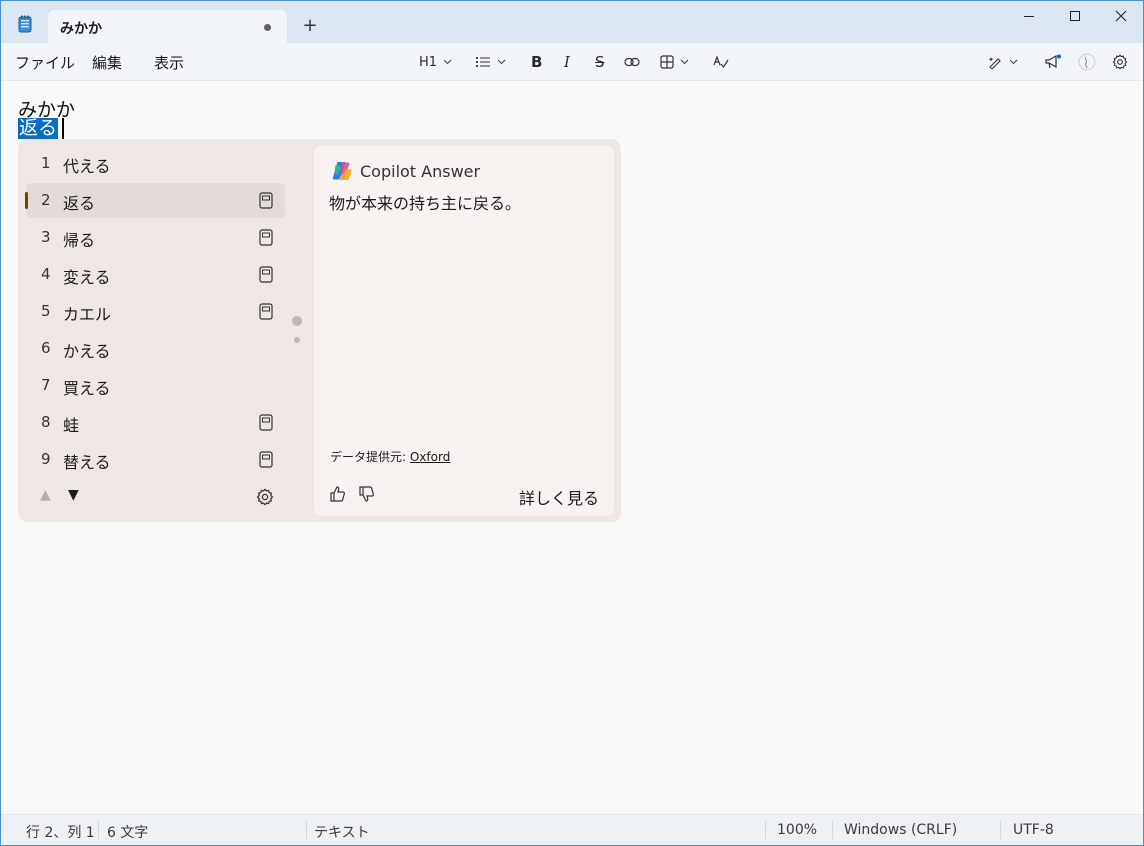 This screenshot has width=1144, height=846. I want to click on candidate-text: カエル, so click(87, 314).